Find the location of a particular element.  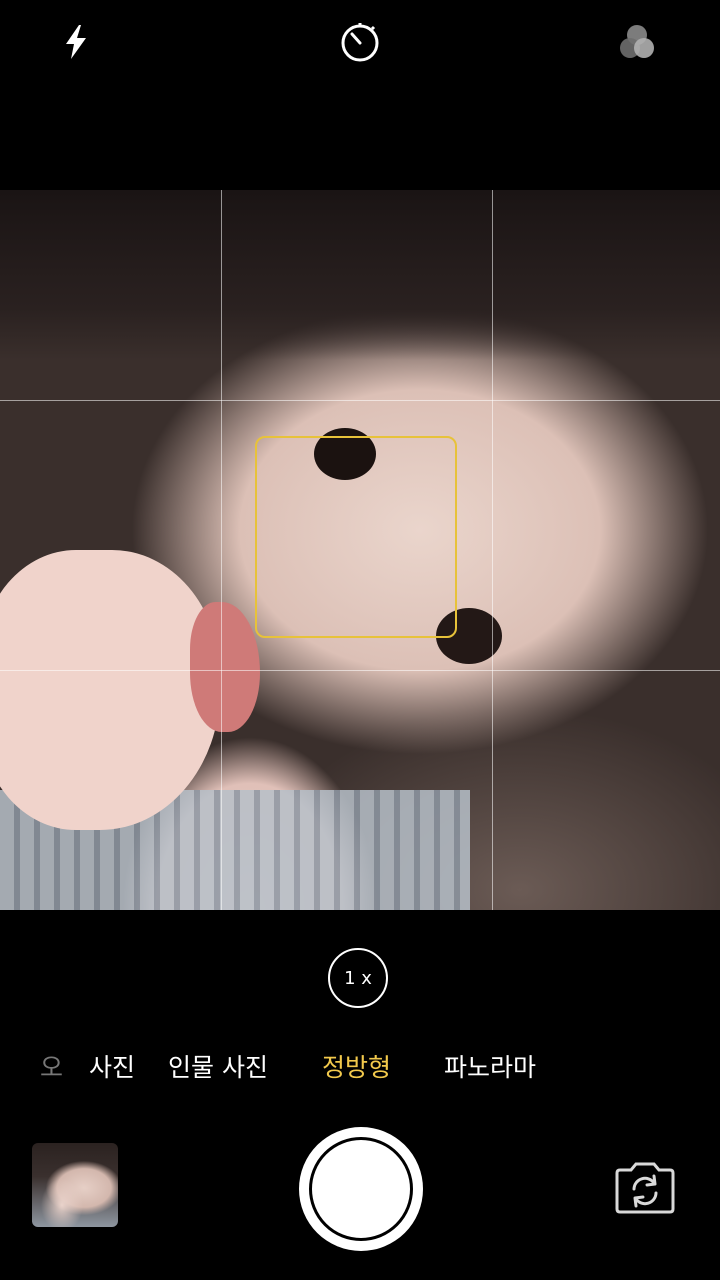

zoom-label: 1 x is located at coordinates (358, 978).